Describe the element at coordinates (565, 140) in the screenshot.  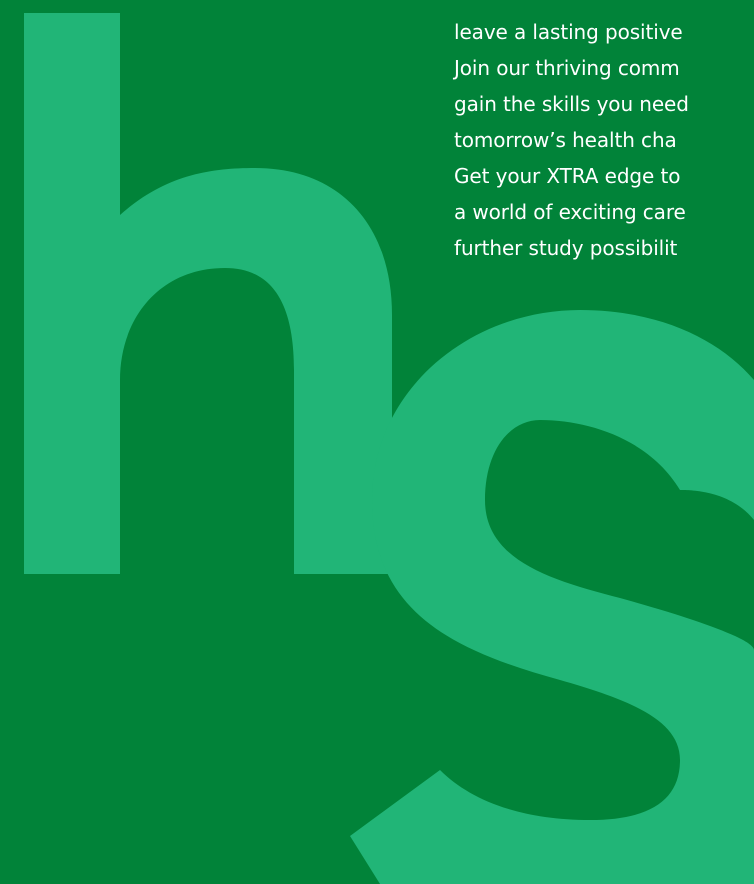
I see `body-line-4: tomorrow’s health cha` at that location.